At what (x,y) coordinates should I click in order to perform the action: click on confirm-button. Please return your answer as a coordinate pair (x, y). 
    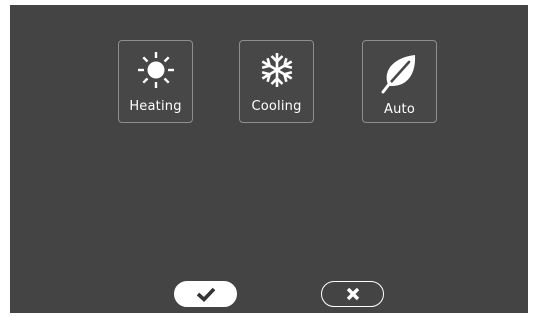
    Looking at the image, I should click on (205, 294).